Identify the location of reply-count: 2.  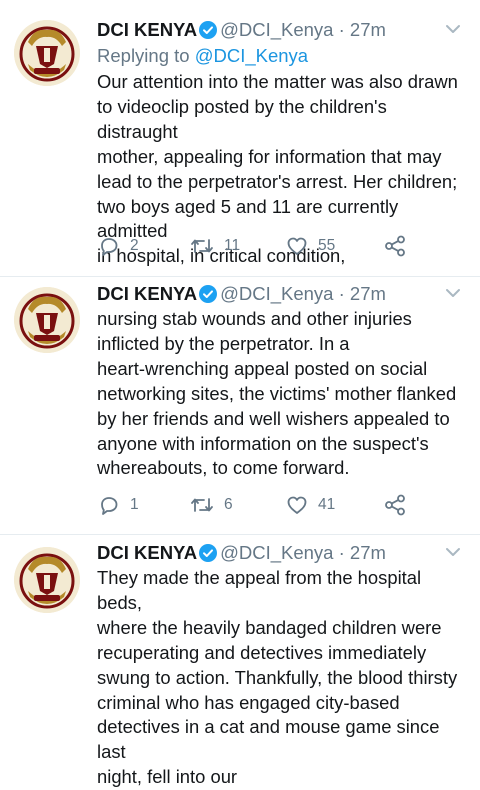
(134, 245).